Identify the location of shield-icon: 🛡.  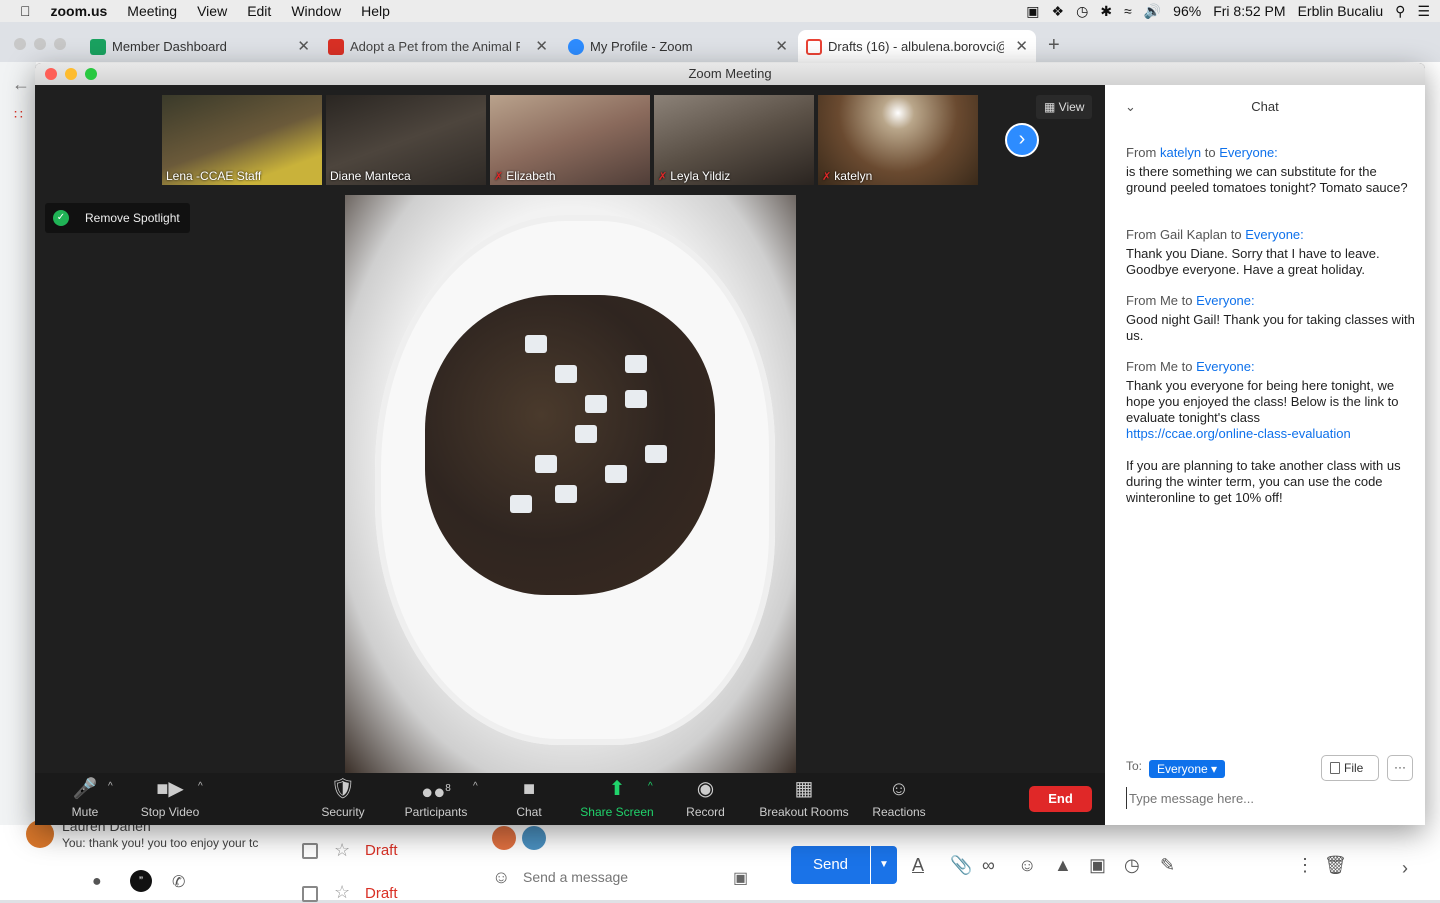
(343, 789).